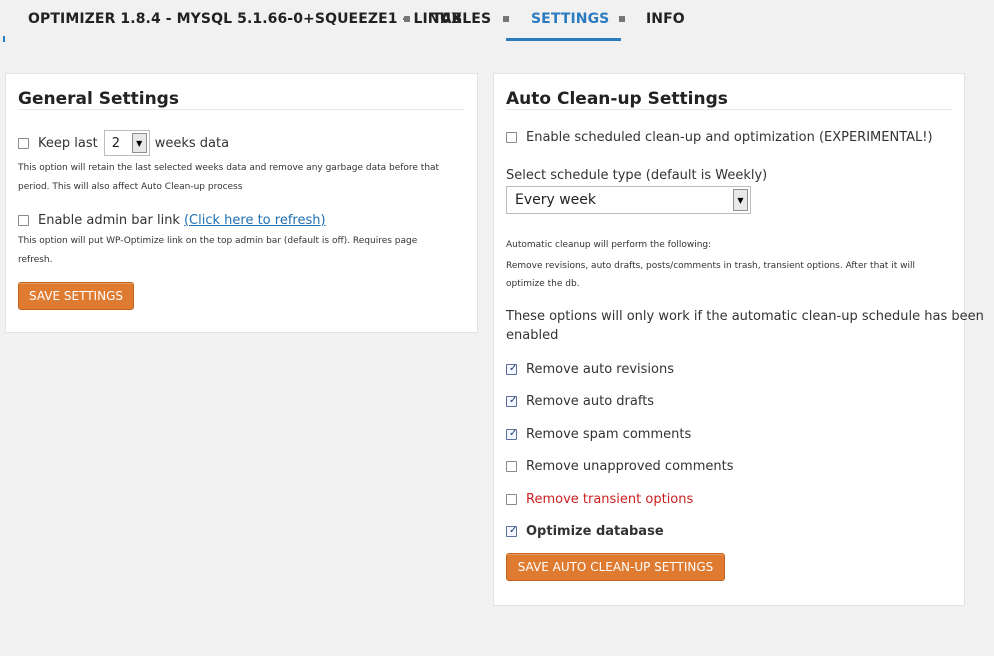  I want to click on option-label: Remove unapproved comments, so click(630, 466).